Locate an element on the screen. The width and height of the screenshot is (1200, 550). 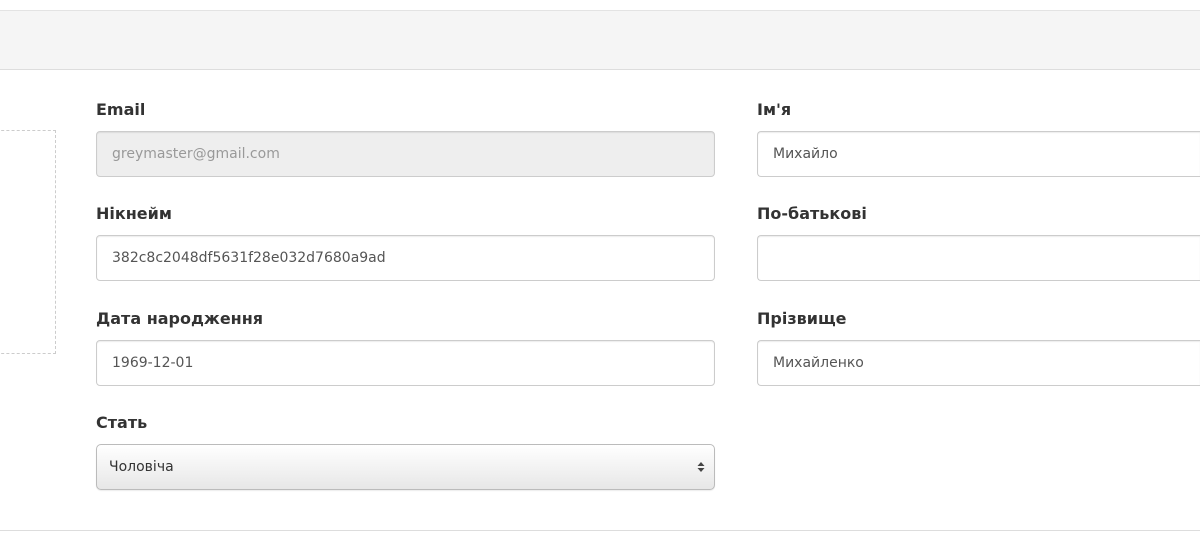
nickname-field: 382c8c2048df5631f28e032d7680a9ad is located at coordinates (405, 258).